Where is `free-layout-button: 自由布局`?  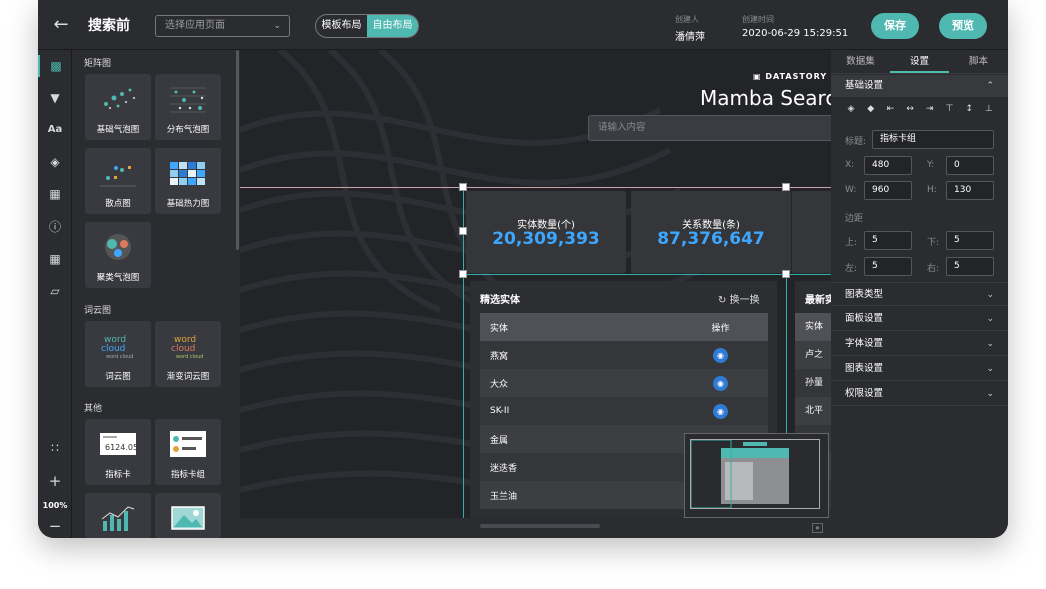 free-layout-button: 自由布局 is located at coordinates (392, 26).